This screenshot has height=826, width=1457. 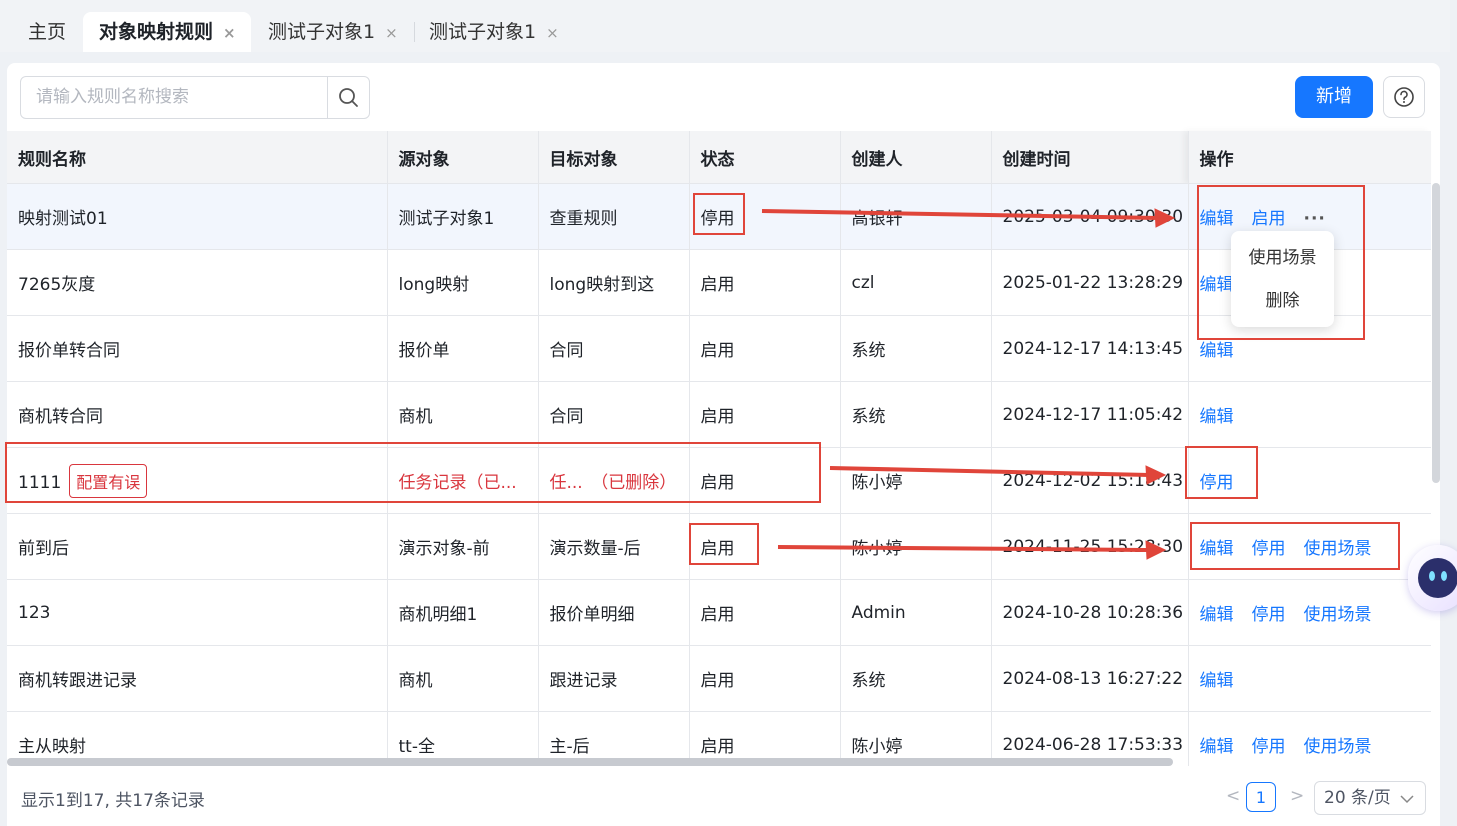 What do you see at coordinates (723, 796) in the screenshot?
I see `pagination-footer: 显示1到17, 共17条记录 < 1 > 20 条/页` at bounding box center [723, 796].